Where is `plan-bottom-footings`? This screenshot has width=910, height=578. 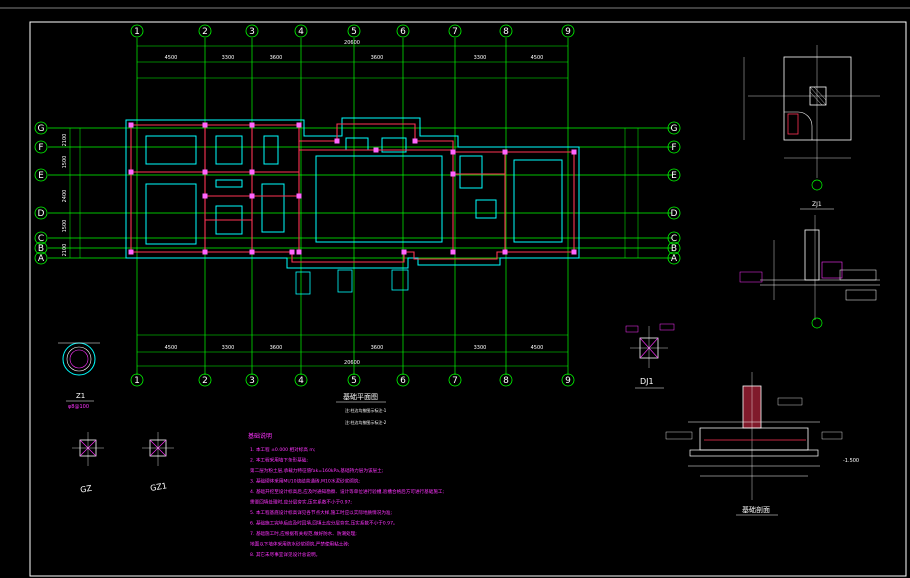 plan-bottom-footings is located at coordinates (352, 282).